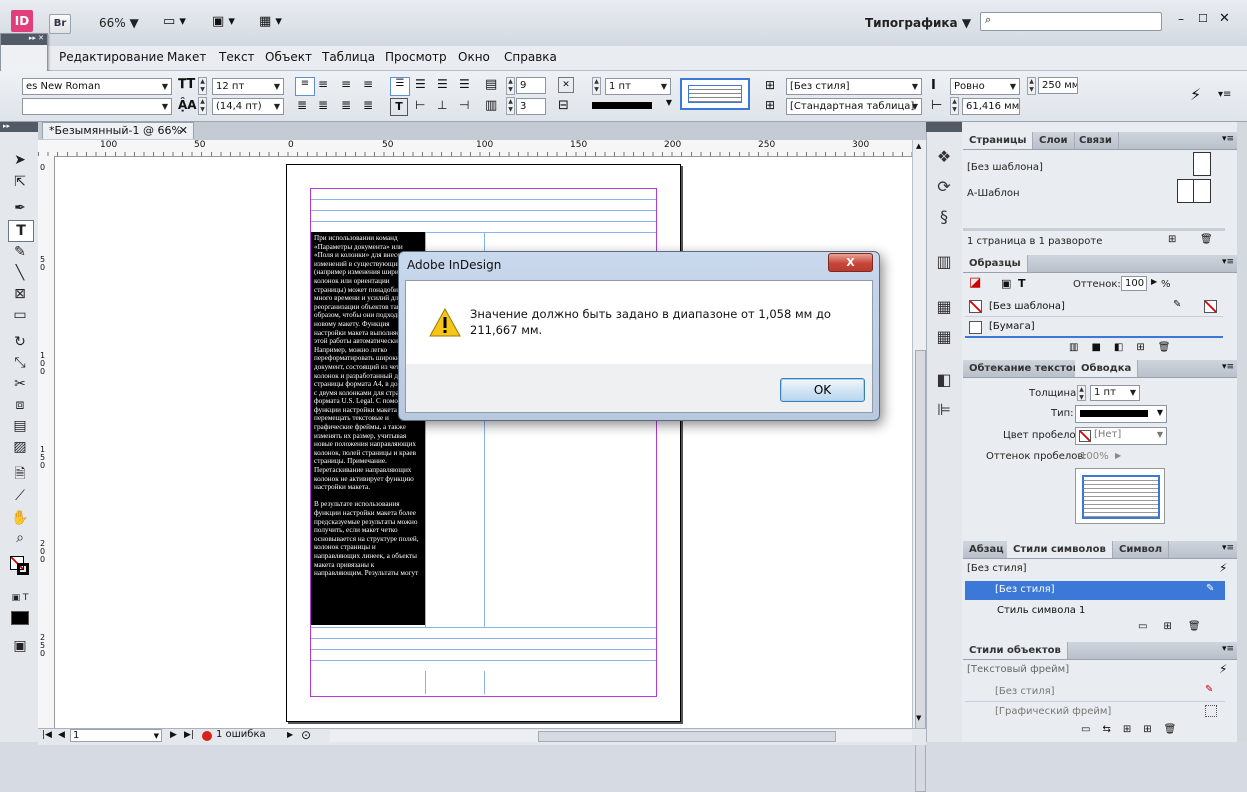  I want to click on links-panel-icon: §, so click(944, 219).